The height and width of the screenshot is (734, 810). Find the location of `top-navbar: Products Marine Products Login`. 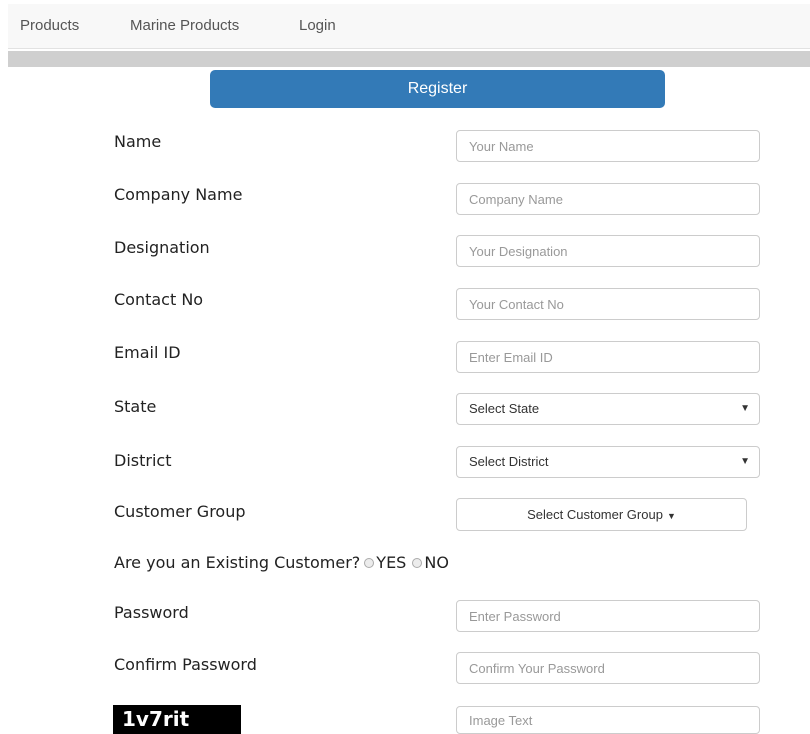

top-navbar: Products Marine Products Login is located at coordinates (409, 26).